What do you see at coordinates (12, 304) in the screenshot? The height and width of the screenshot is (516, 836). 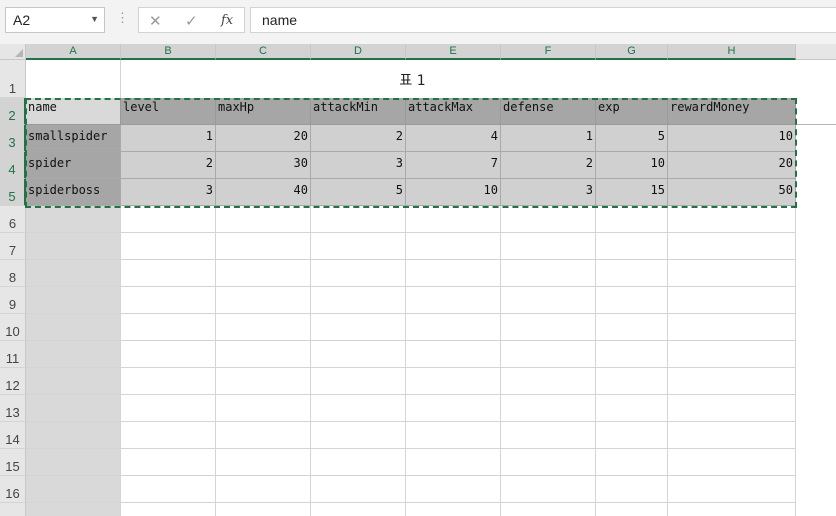 I see `row-number: 9` at bounding box center [12, 304].